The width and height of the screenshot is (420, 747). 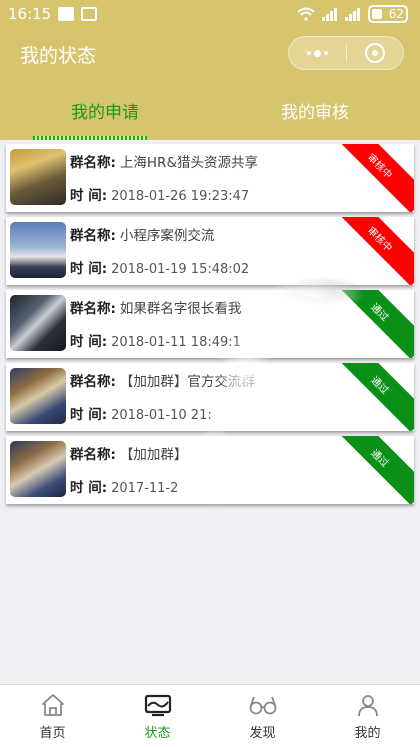 I want to click on tab-status: 状态, so click(x=157, y=716).